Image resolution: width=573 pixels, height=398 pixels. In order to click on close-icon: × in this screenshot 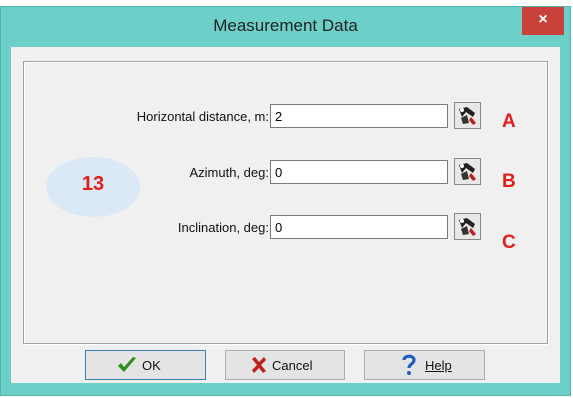, I will do `click(543, 19)`.